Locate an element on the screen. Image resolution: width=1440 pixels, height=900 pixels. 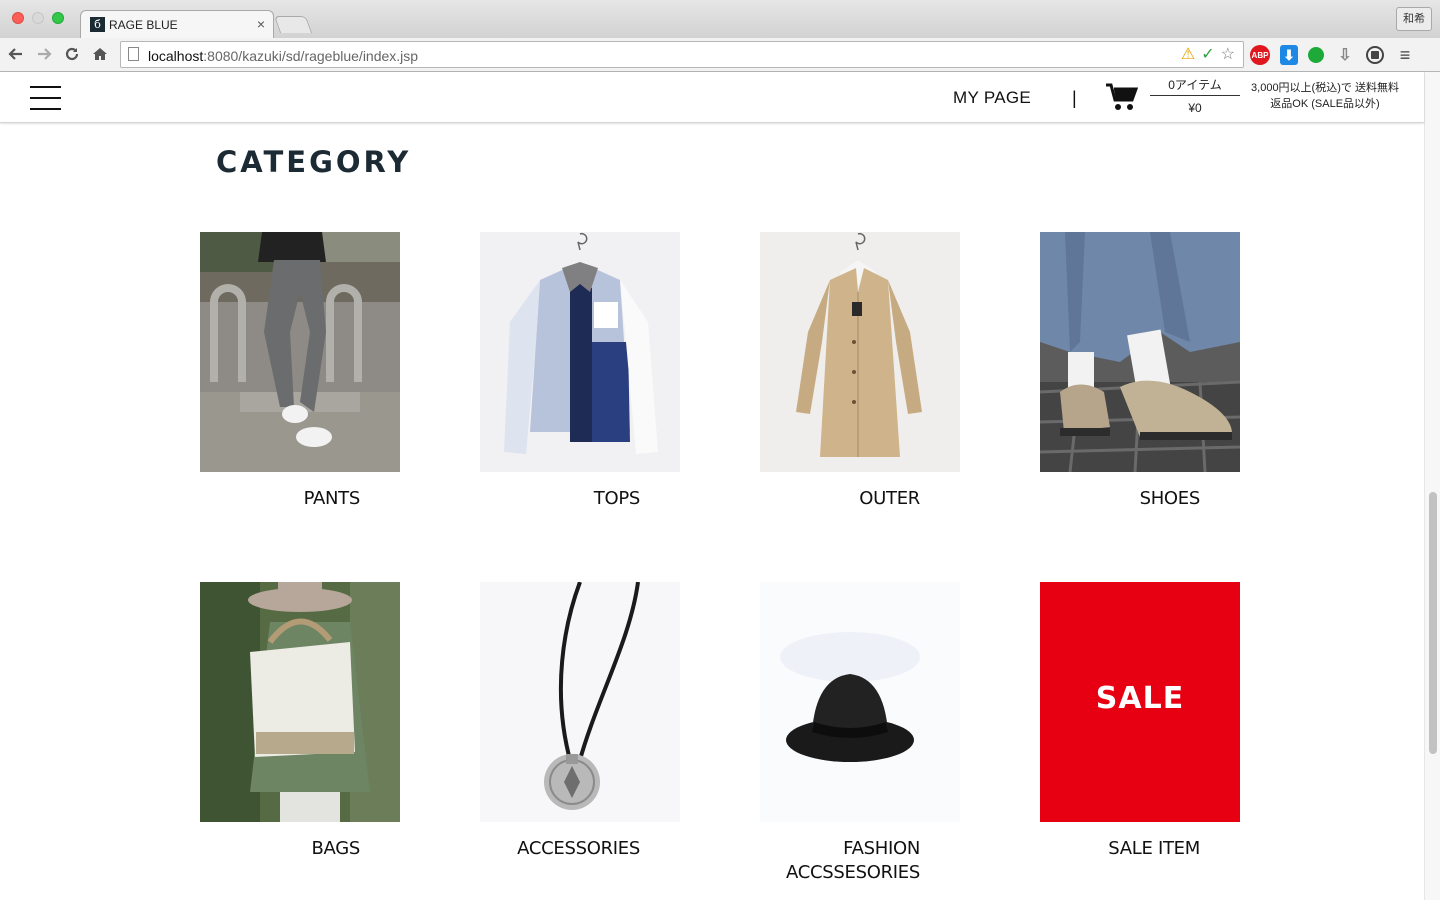
category-label-accessories: ACCESSORIES is located at coordinates (520, 849).